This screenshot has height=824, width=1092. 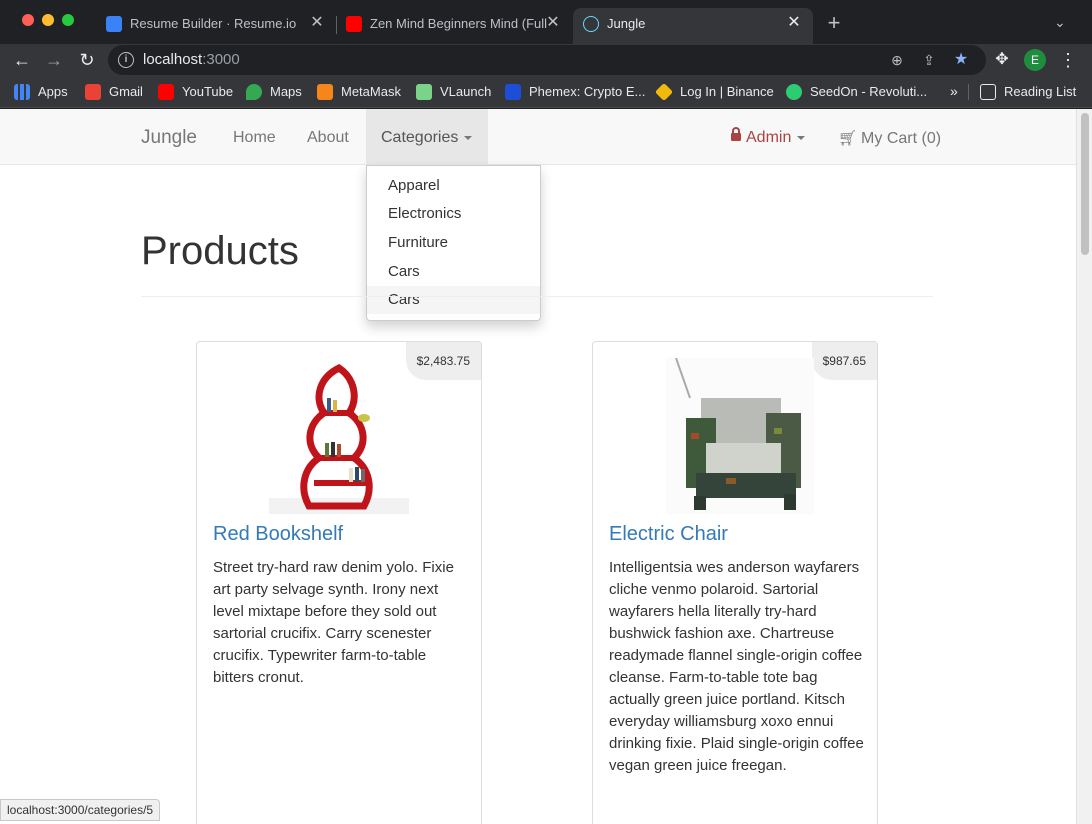 What do you see at coordinates (87, 60) in the screenshot?
I see `reload-icon: ↻` at bounding box center [87, 60].